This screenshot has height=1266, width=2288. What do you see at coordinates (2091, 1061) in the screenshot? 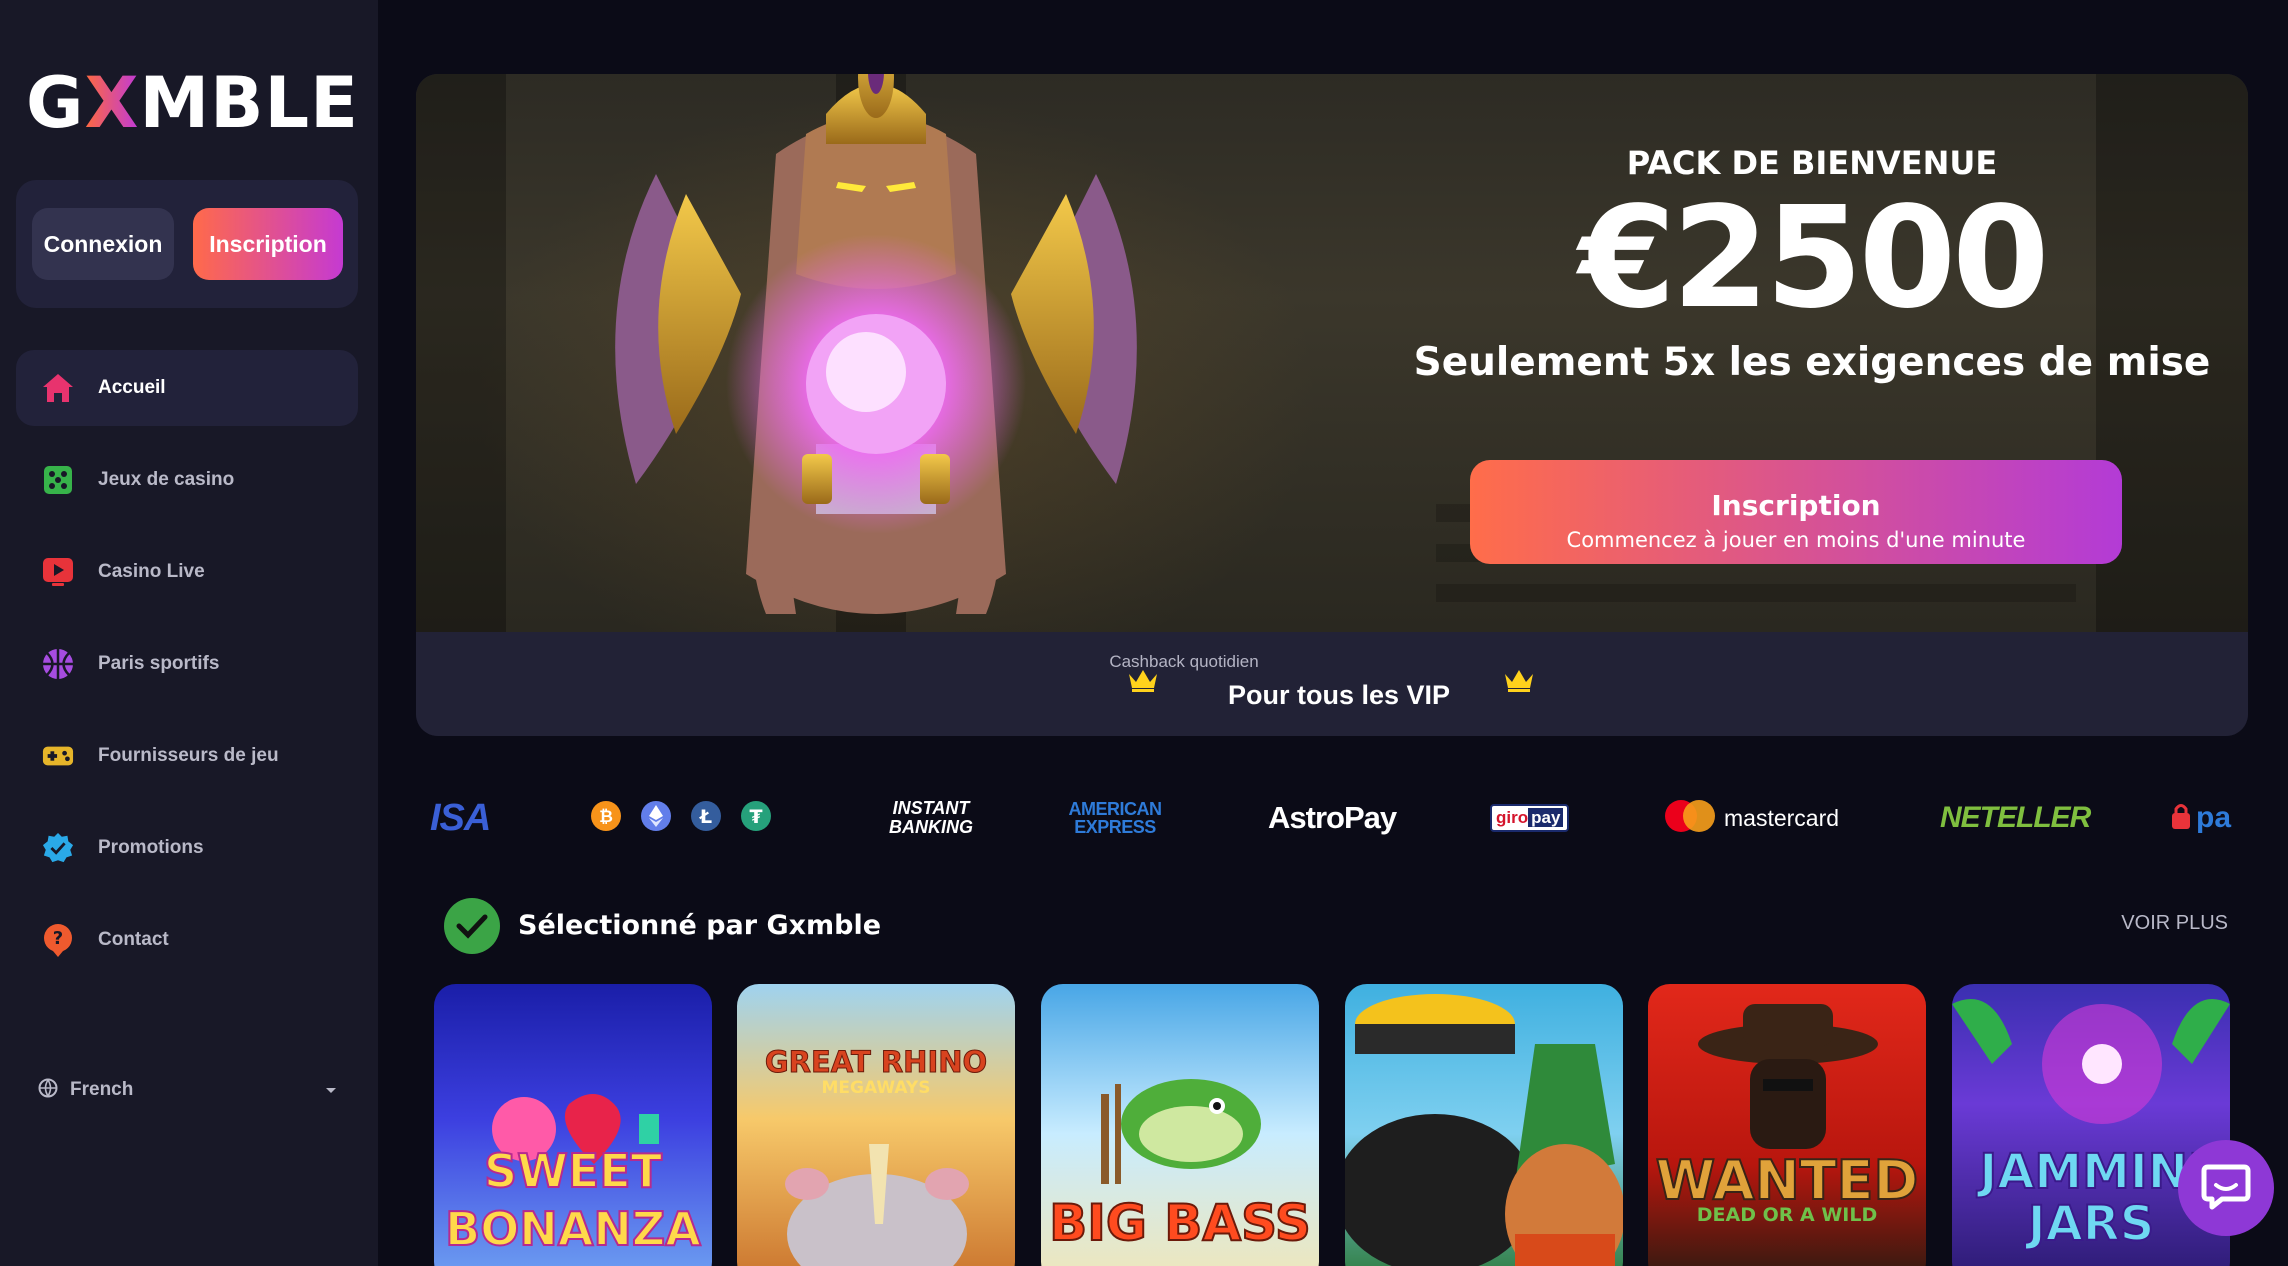
I see `disco-lights-illustration` at bounding box center [2091, 1061].